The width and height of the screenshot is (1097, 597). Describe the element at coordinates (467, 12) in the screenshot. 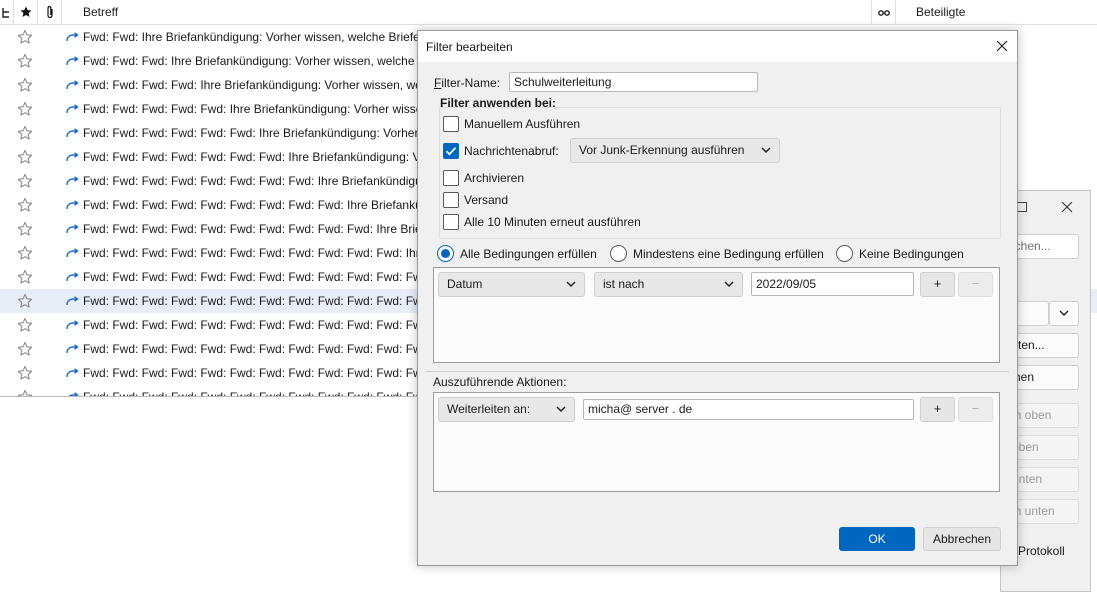

I see `subject-column-header: Betreff` at that location.